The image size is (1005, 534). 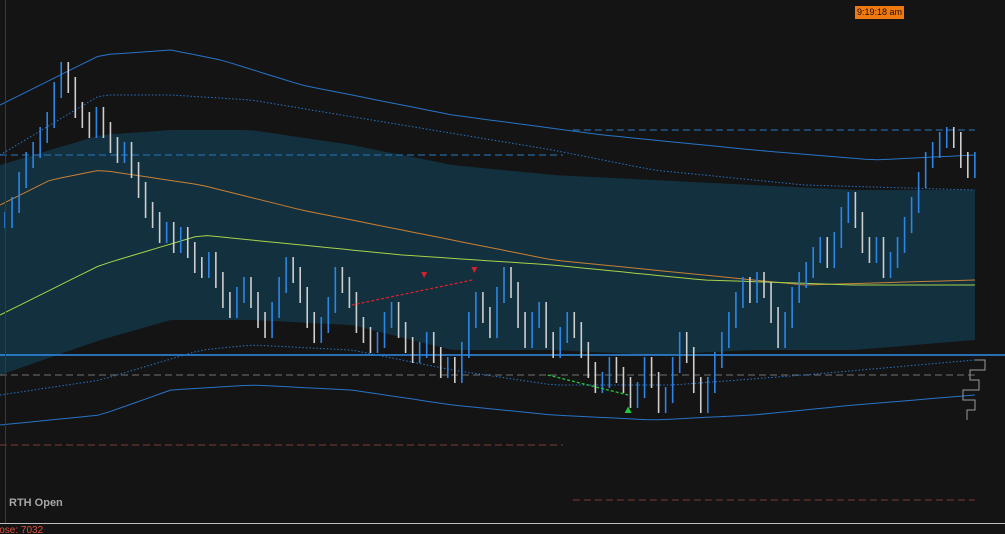 I want to click on chart-bottom-border, so click(x=502, y=523).